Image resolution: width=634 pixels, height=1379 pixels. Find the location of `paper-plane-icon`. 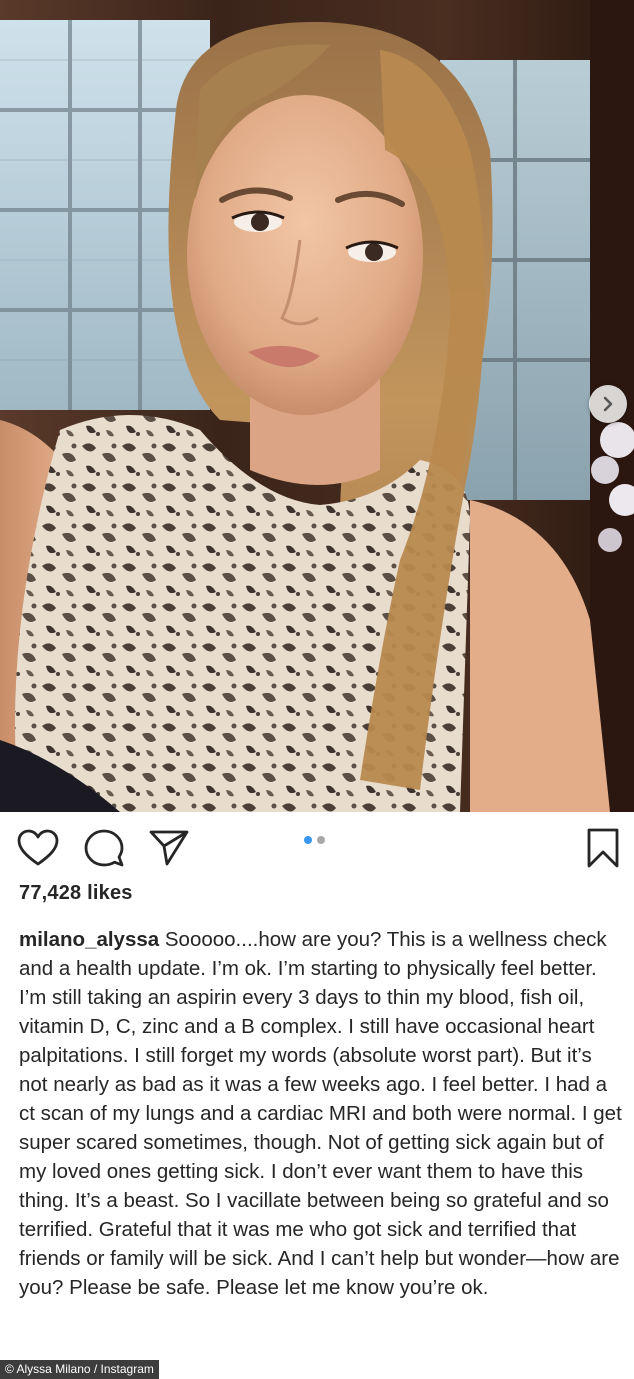

paper-plane-icon is located at coordinates (169, 848).